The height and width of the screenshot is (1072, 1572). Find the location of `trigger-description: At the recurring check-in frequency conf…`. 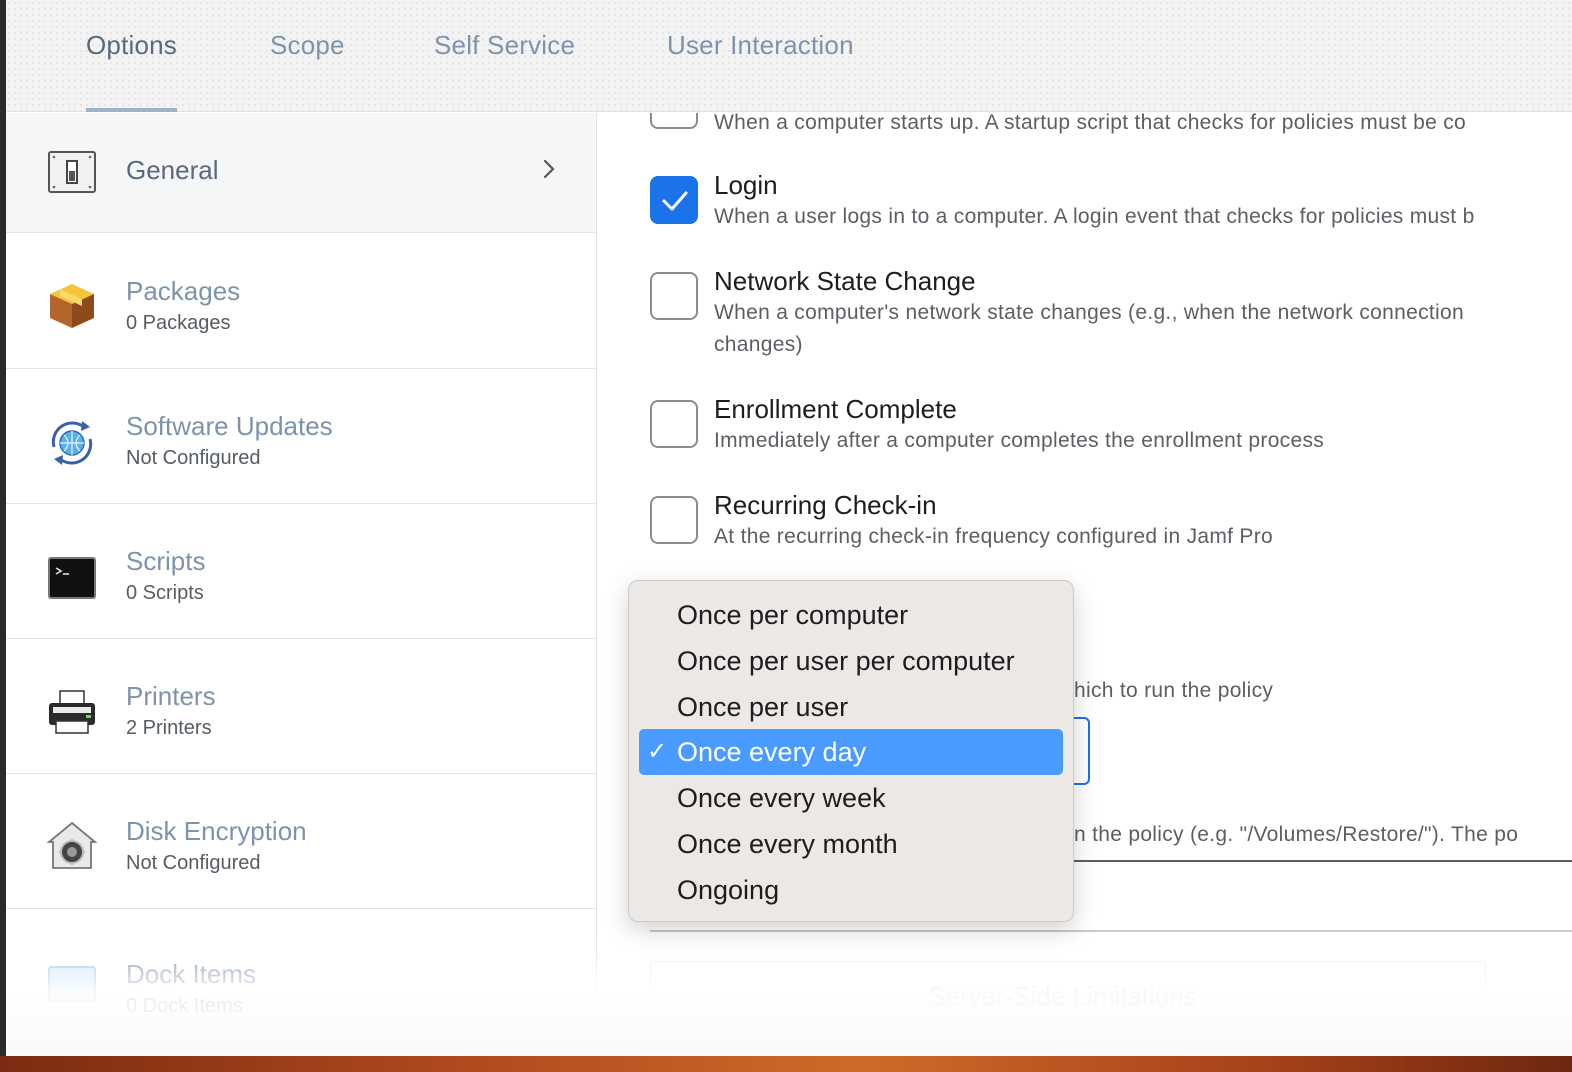

trigger-description: At the recurring check-in frequency conf… is located at coordinates (993, 536).